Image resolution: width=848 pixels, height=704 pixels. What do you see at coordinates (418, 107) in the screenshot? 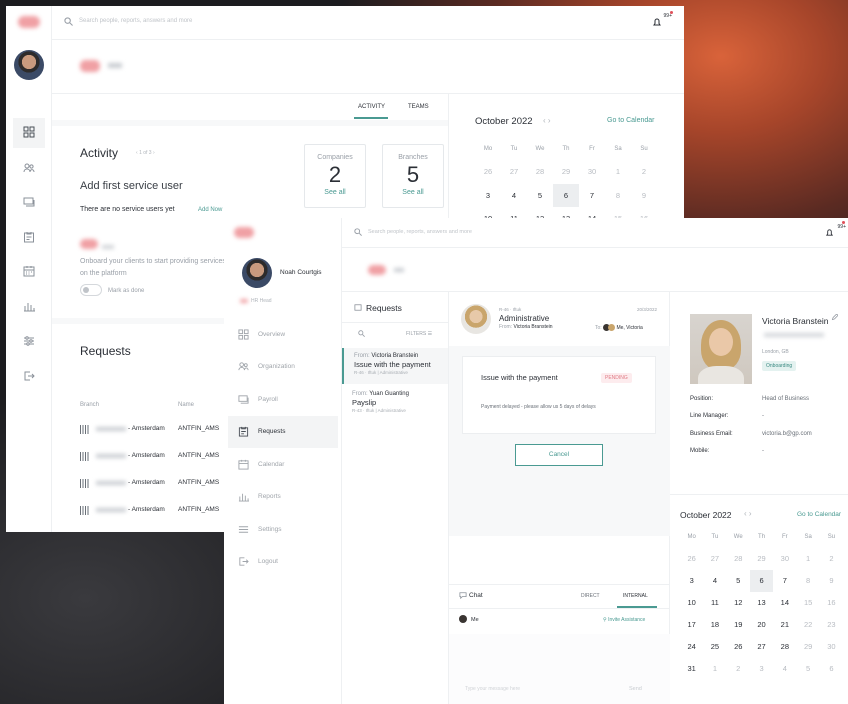
I see `tab-teams: TEAMS` at bounding box center [418, 107].